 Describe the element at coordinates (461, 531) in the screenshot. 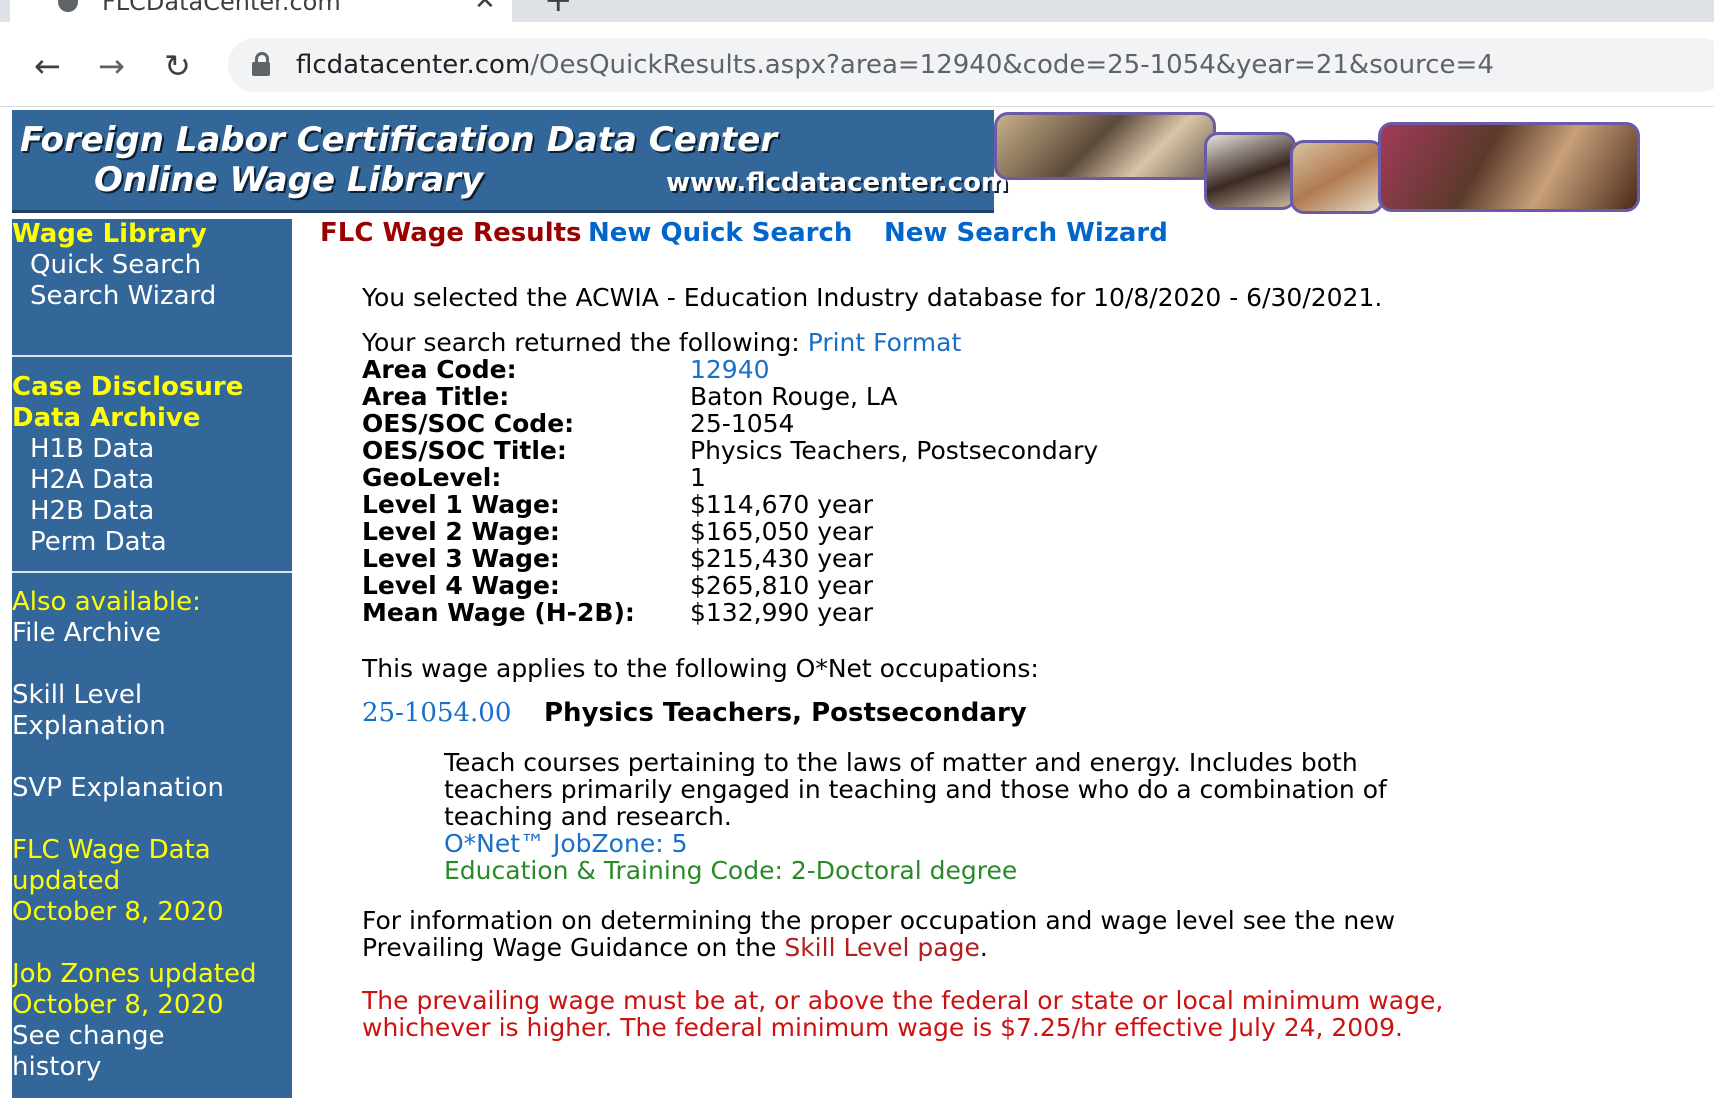

I see `field-label: Level 2 Wage:` at that location.